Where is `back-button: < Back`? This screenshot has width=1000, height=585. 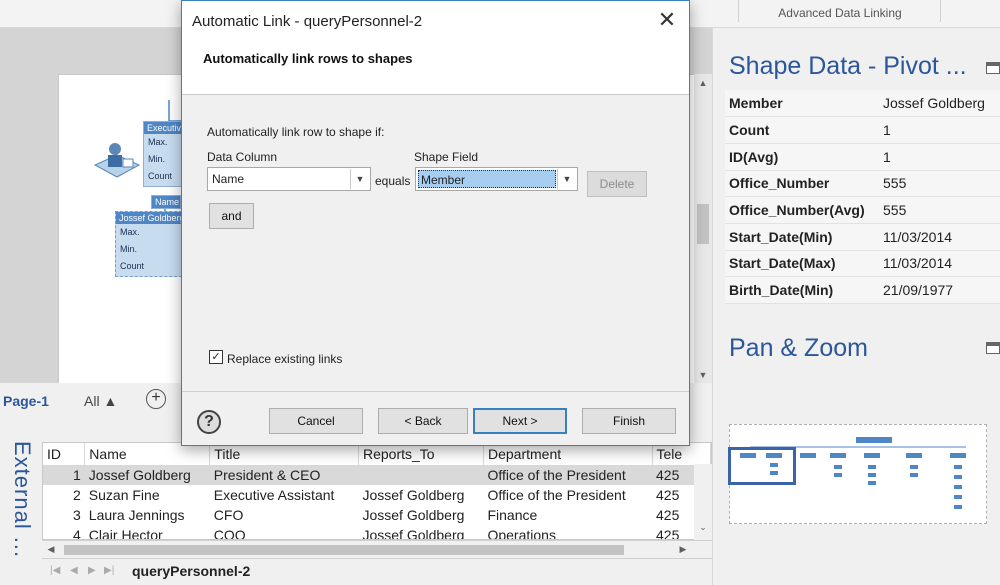 back-button: < Back is located at coordinates (423, 421).